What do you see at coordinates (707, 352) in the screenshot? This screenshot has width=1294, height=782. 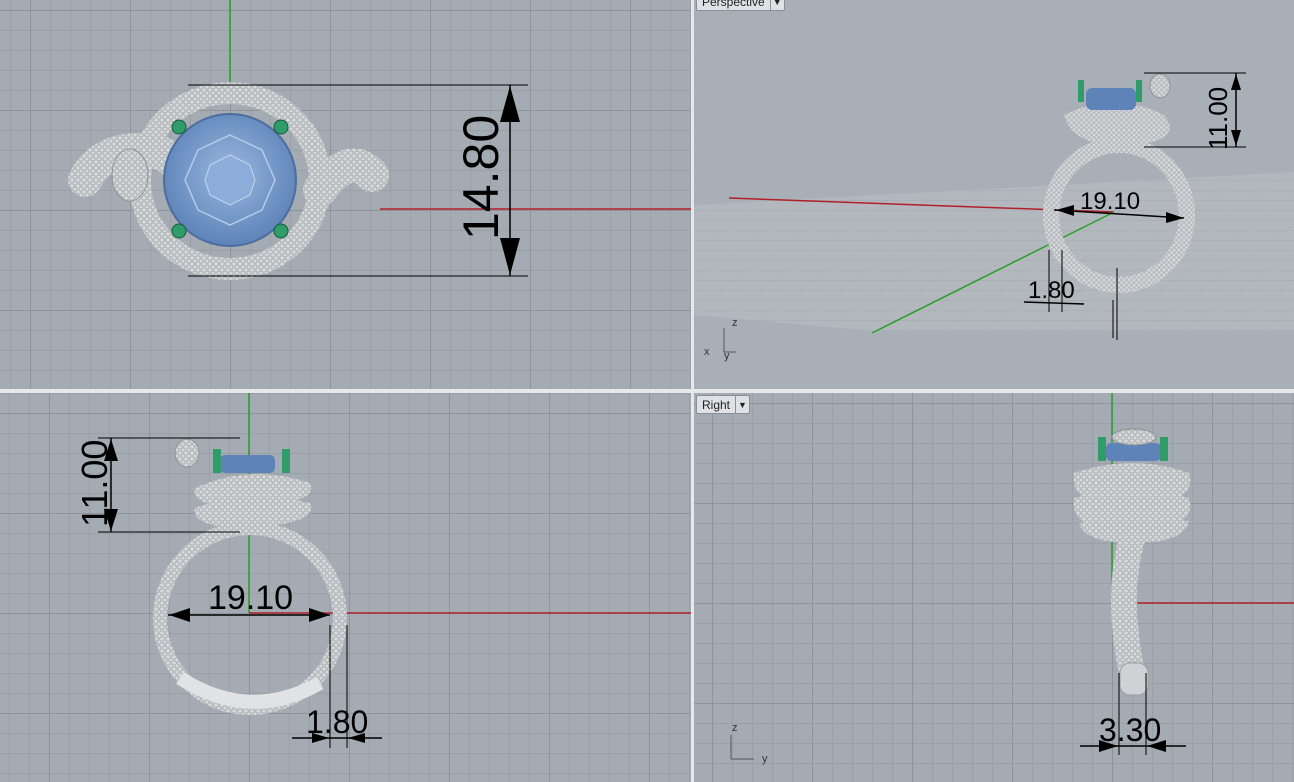 I see `axis-x-label: x` at bounding box center [707, 352].